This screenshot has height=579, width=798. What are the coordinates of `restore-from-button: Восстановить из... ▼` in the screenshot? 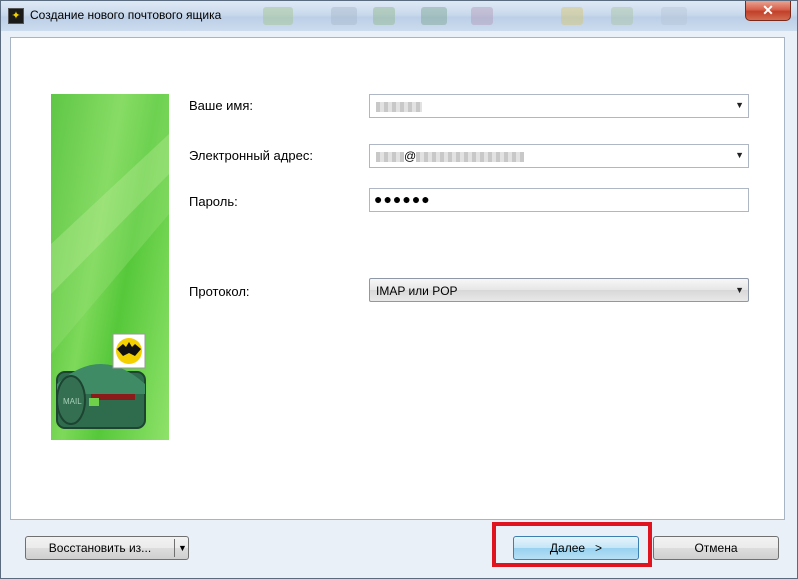 It's located at (107, 548).